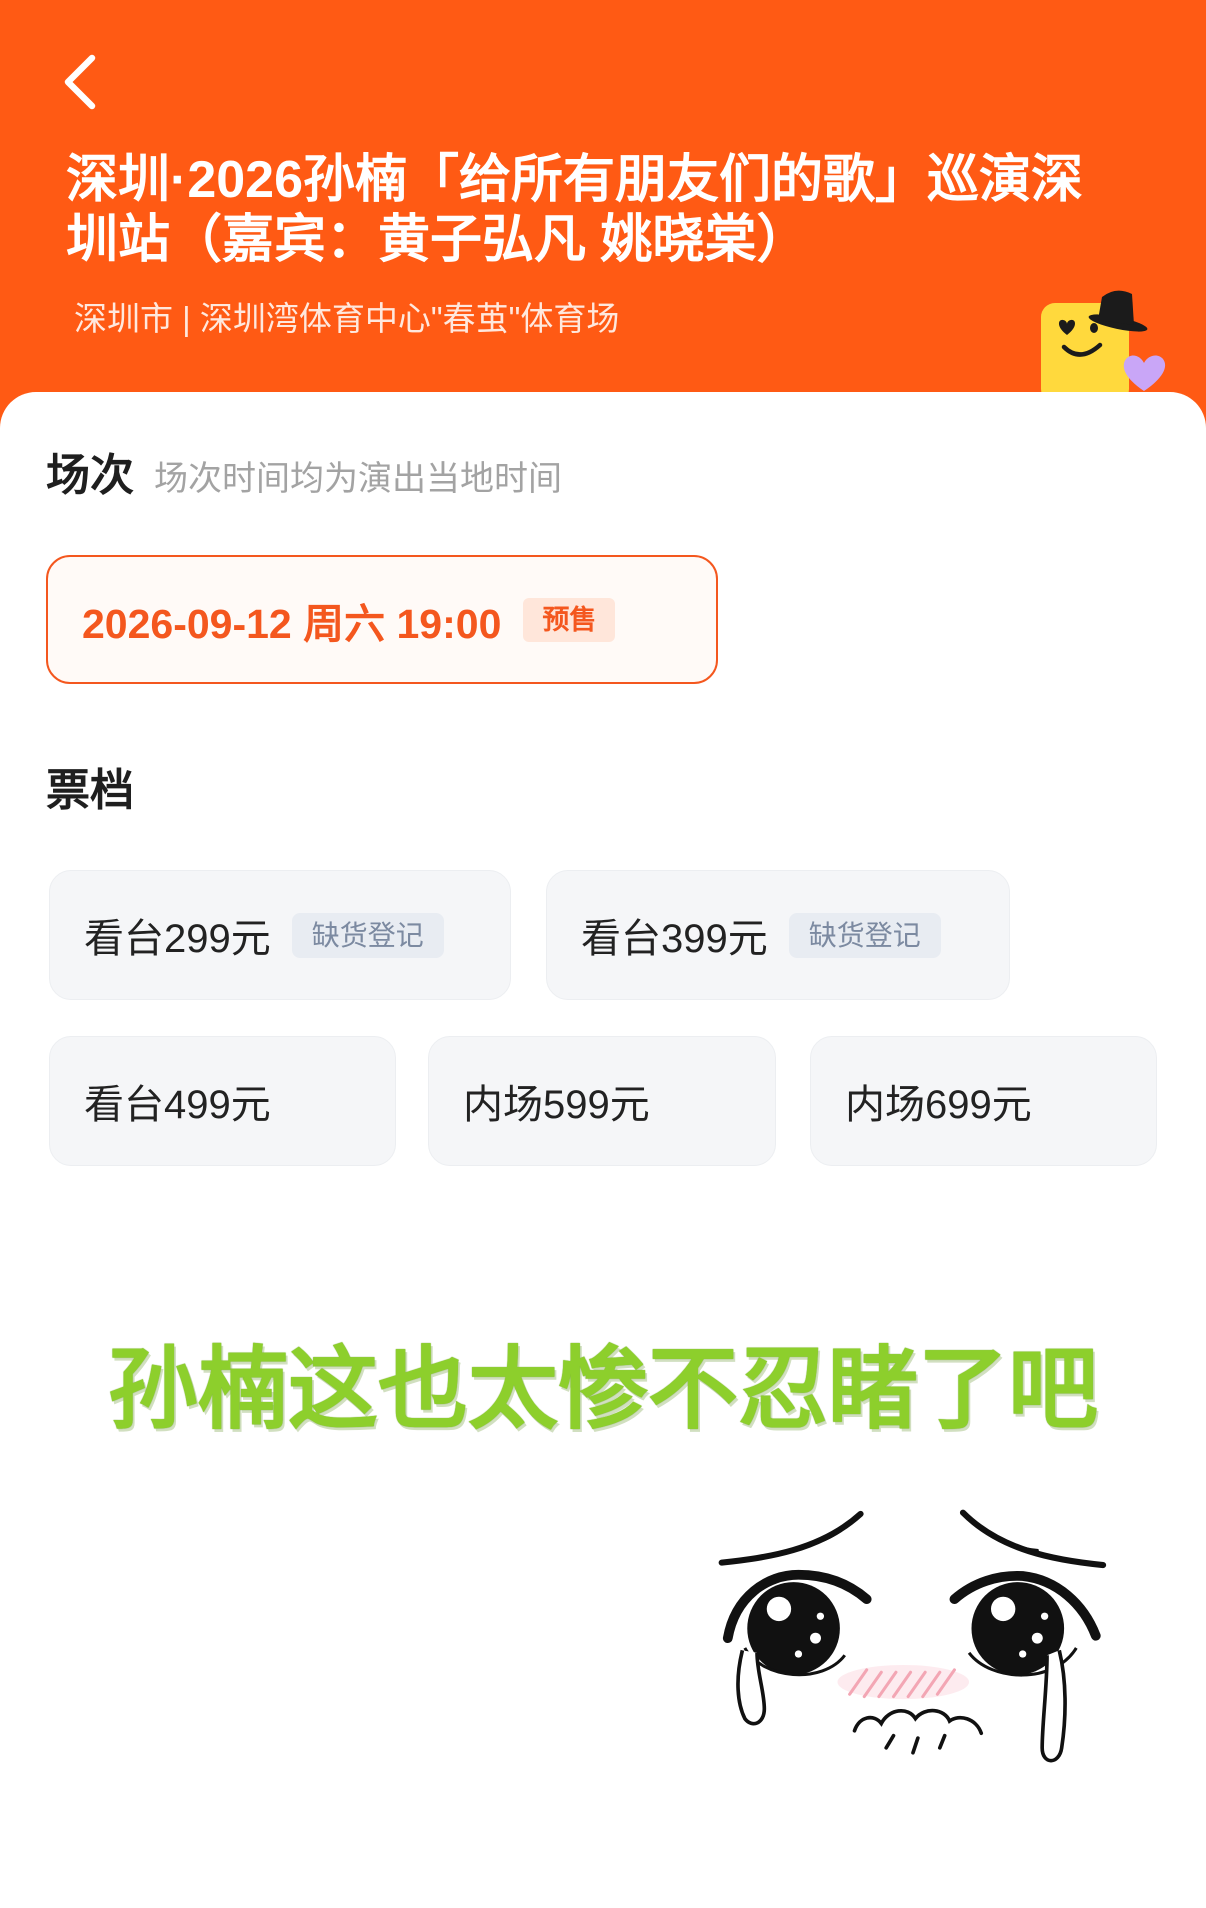 This screenshot has width=1206, height=1908. Describe the element at coordinates (674, 939) in the screenshot. I see `ticket-tier-label: 看台399元` at that location.